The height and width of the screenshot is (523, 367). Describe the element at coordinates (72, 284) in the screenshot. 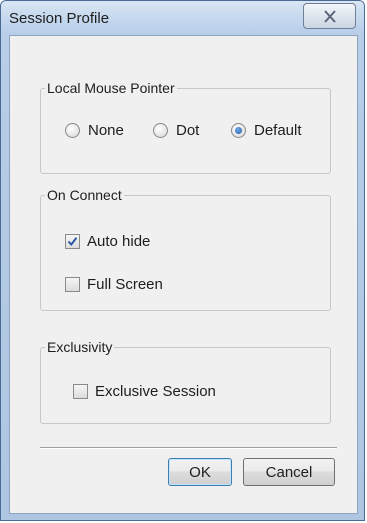

I see `full-screen-box` at that location.